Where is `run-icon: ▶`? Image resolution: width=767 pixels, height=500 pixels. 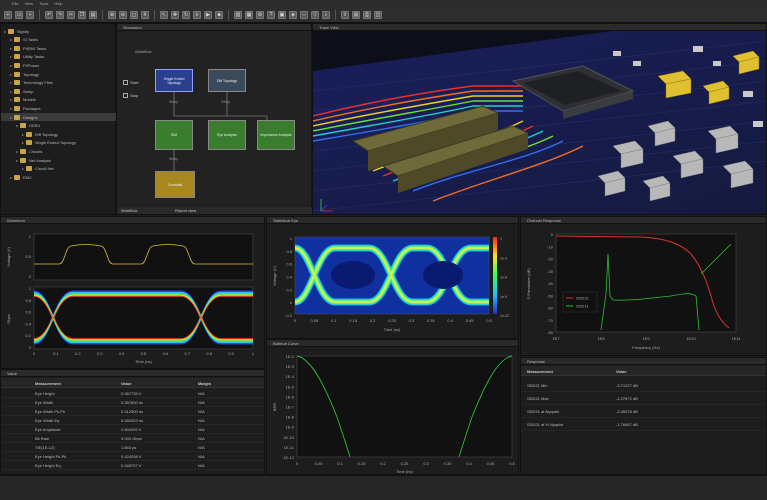 run-icon: ▶ is located at coordinates (208, 14).